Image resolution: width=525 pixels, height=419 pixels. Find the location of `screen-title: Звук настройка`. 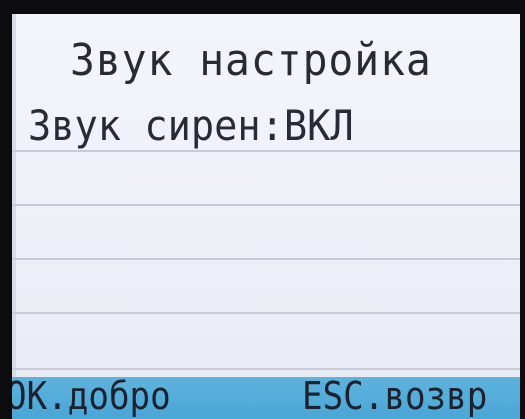

screen-title: Звук настройка is located at coordinates (251, 60).